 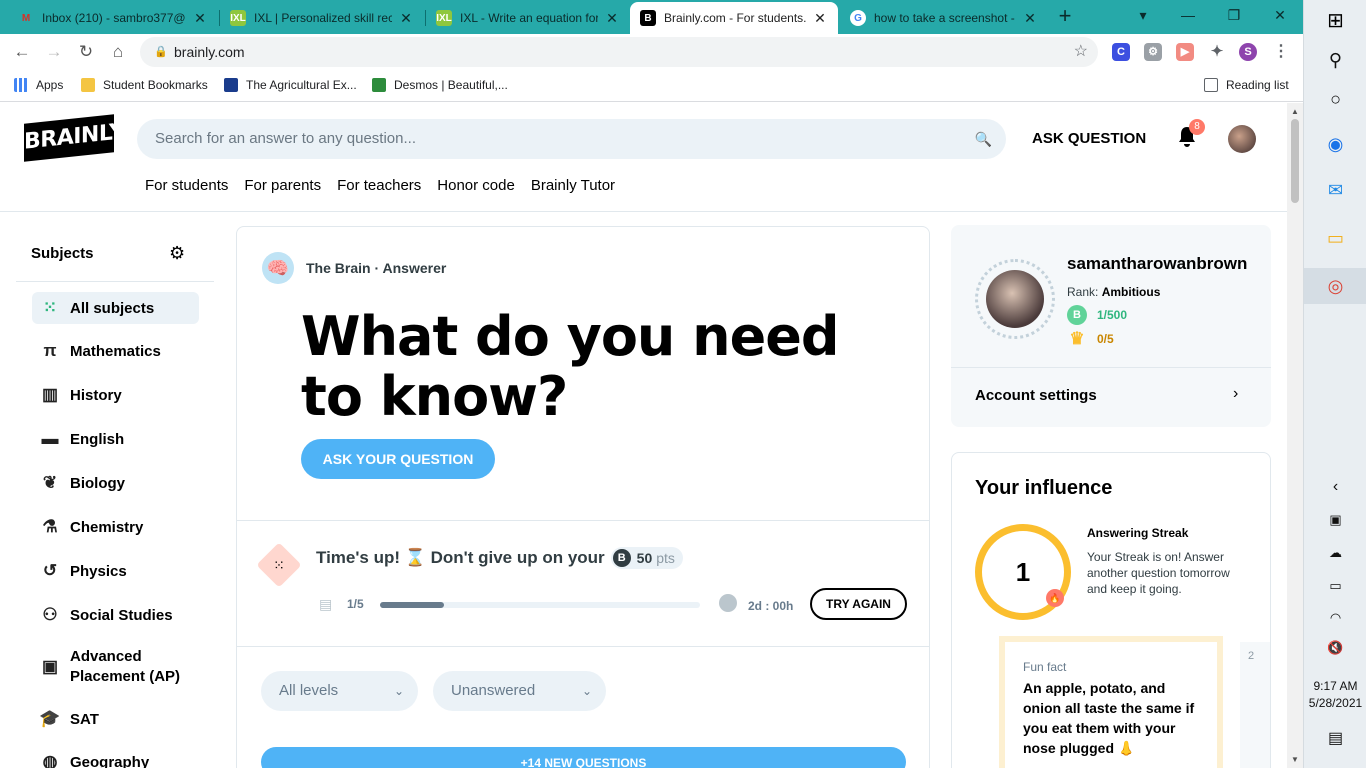 What do you see at coordinates (1335, 99) in the screenshot?
I see `cortana-icon: ○` at bounding box center [1335, 99].